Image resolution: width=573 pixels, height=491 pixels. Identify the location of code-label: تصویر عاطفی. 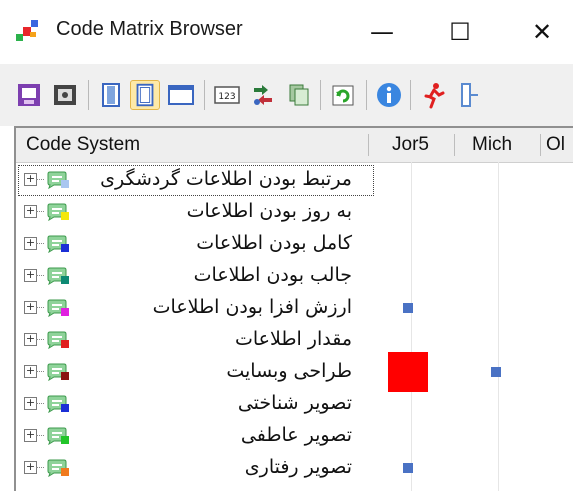
(296, 435).